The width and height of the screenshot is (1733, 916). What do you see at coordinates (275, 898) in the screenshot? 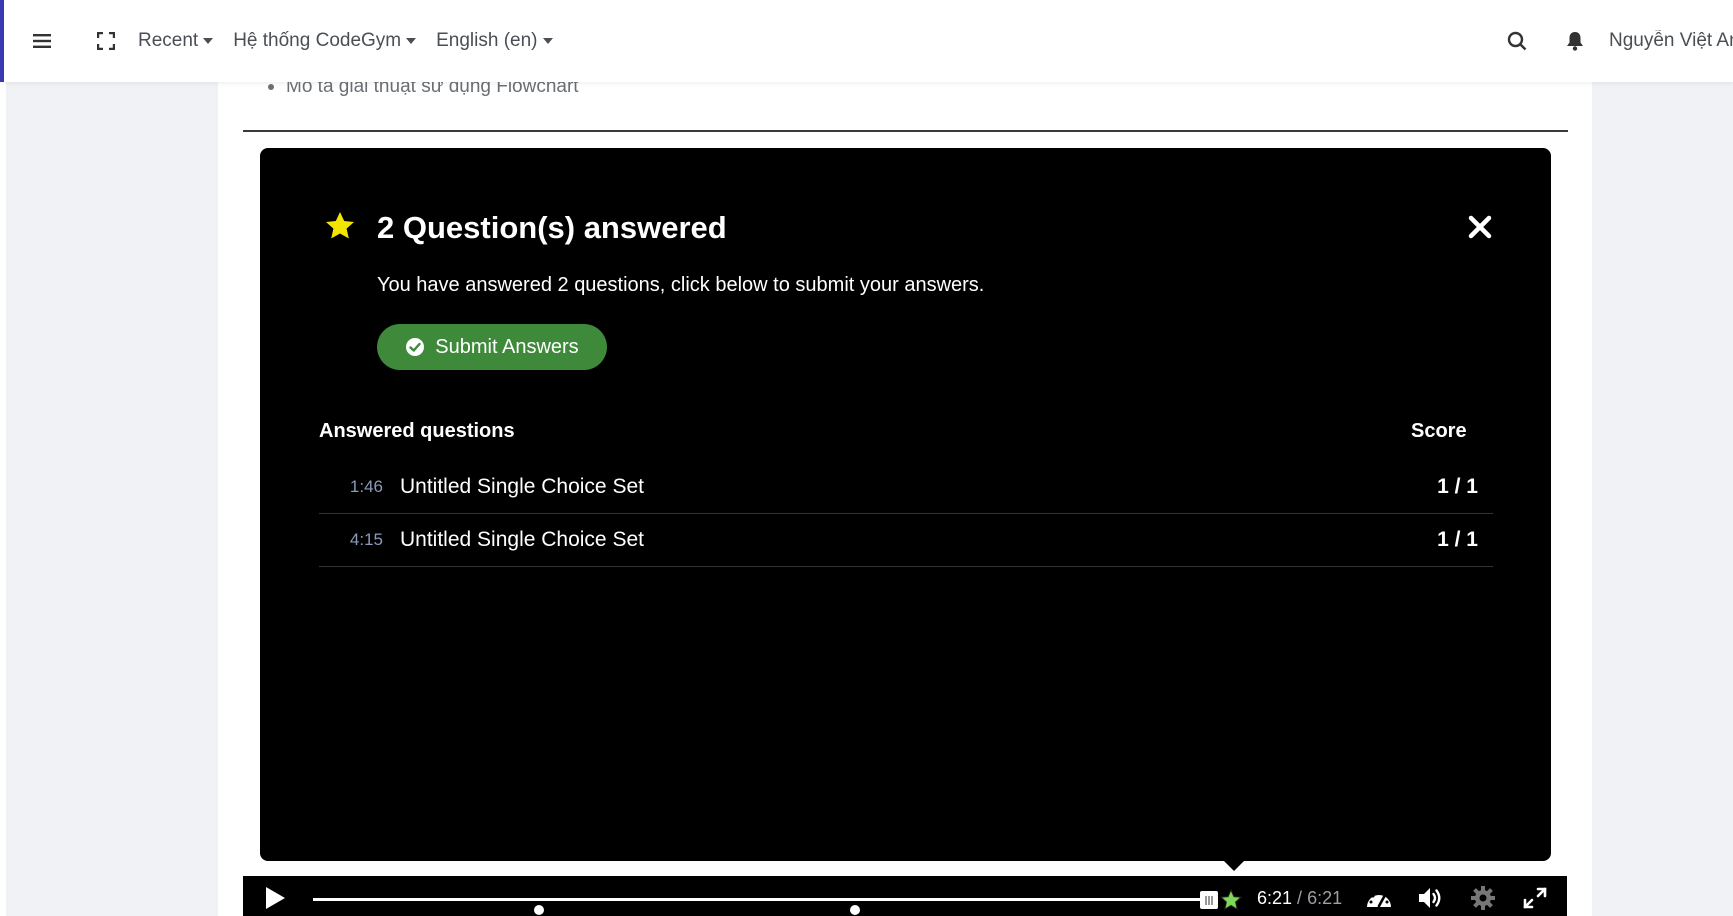
I see `play-icon` at bounding box center [275, 898].